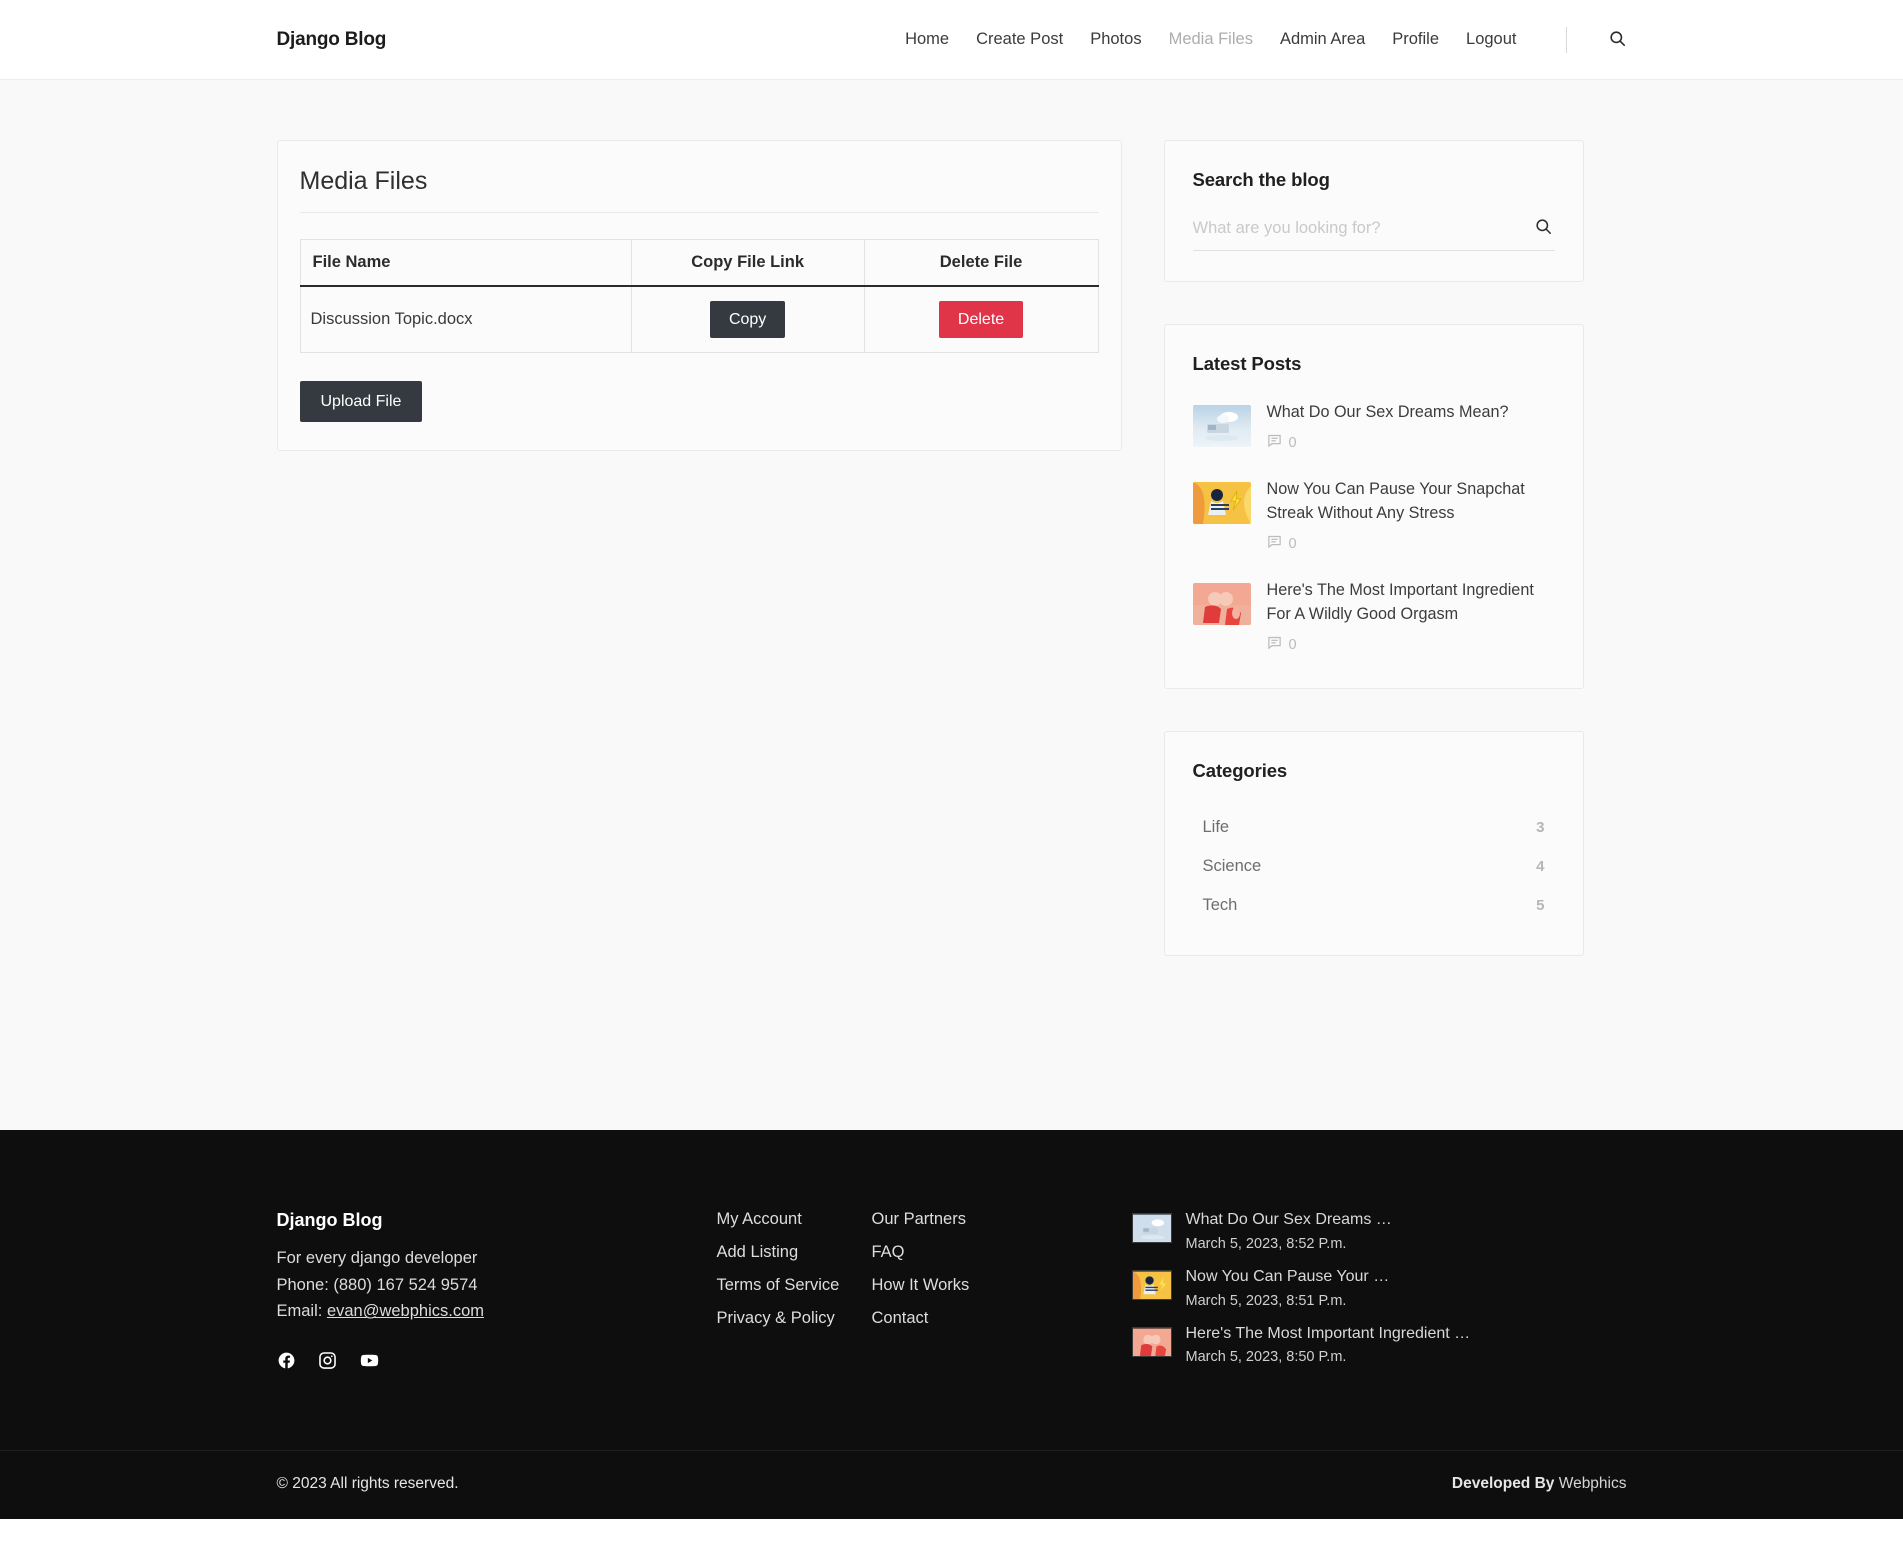  What do you see at coordinates (367, 1484) in the screenshot?
I see `copyright-text: © 2023 All rights reserved.` at bounding box center [367, 1484].